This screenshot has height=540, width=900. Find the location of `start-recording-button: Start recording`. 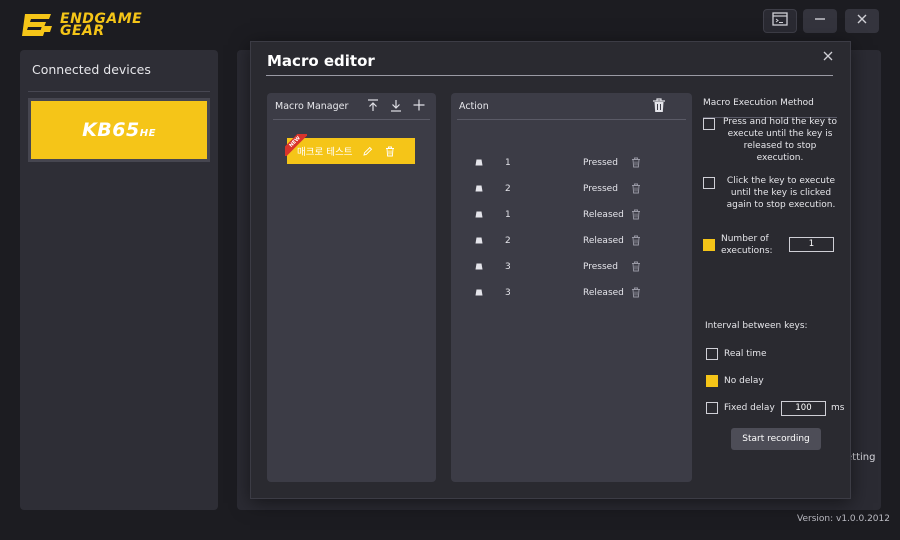

start-recording-button: Start recording is located at coordinates (776, 439).